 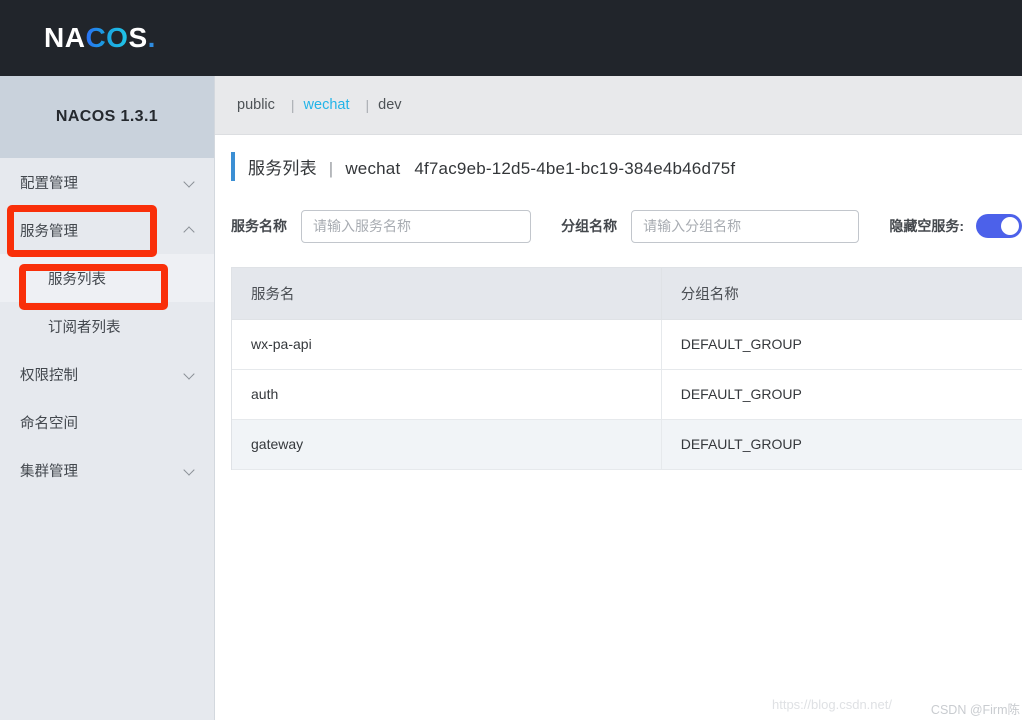 I want to click on sidebar-item-subscriber-list: 订阅者列表, so click(x=107, y=326).